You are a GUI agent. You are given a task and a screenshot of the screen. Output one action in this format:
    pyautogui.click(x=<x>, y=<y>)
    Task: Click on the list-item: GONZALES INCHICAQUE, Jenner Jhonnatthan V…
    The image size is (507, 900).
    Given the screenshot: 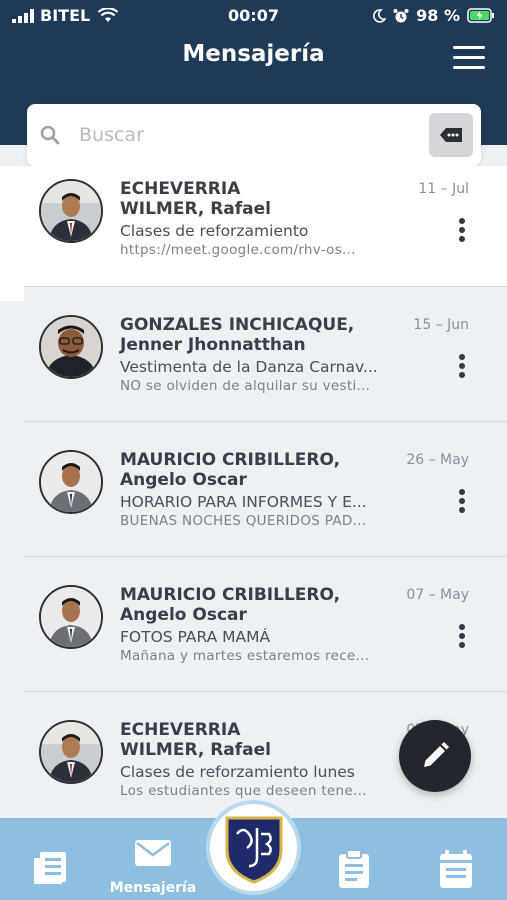 What is the action you would take?
    pyautogui.click(x=265, y=353)
    